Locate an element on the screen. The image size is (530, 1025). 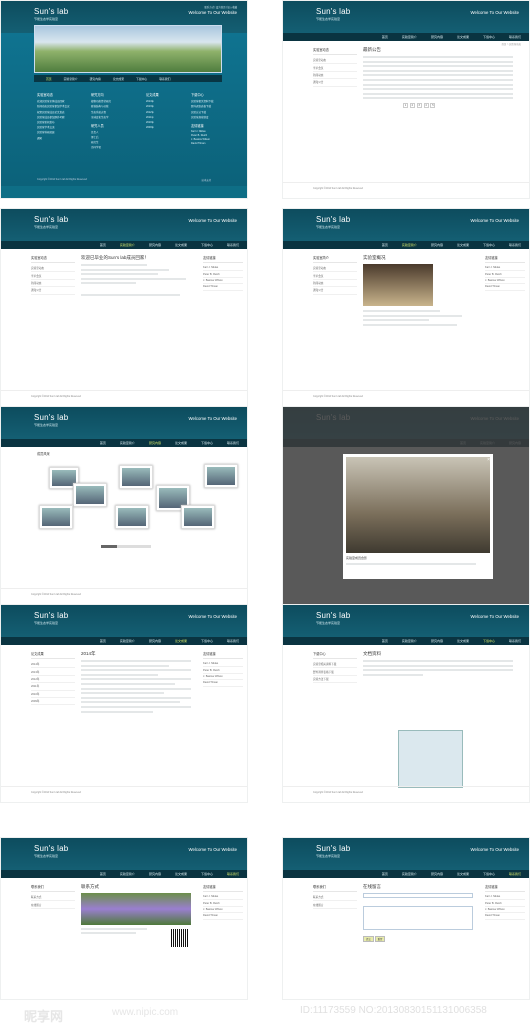
reset-button: 重置 is located at coordinates (380, 939).